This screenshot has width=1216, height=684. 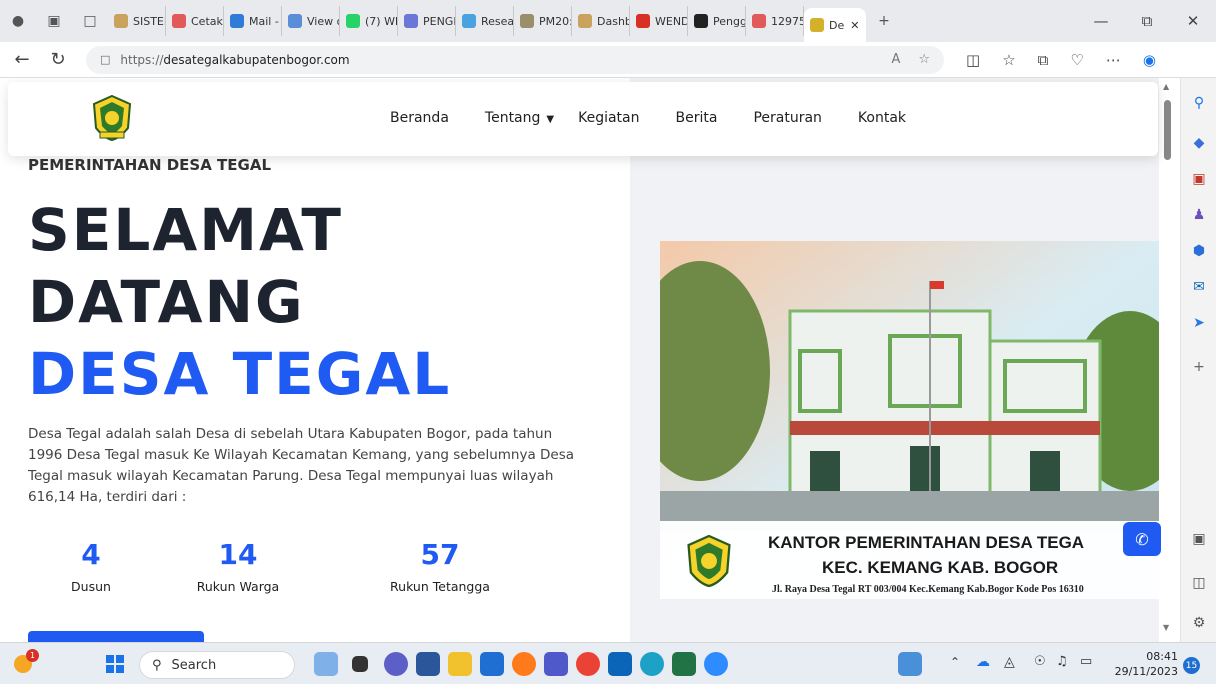 I want to click on profile-icon: ●, so click(x=18, y=21).